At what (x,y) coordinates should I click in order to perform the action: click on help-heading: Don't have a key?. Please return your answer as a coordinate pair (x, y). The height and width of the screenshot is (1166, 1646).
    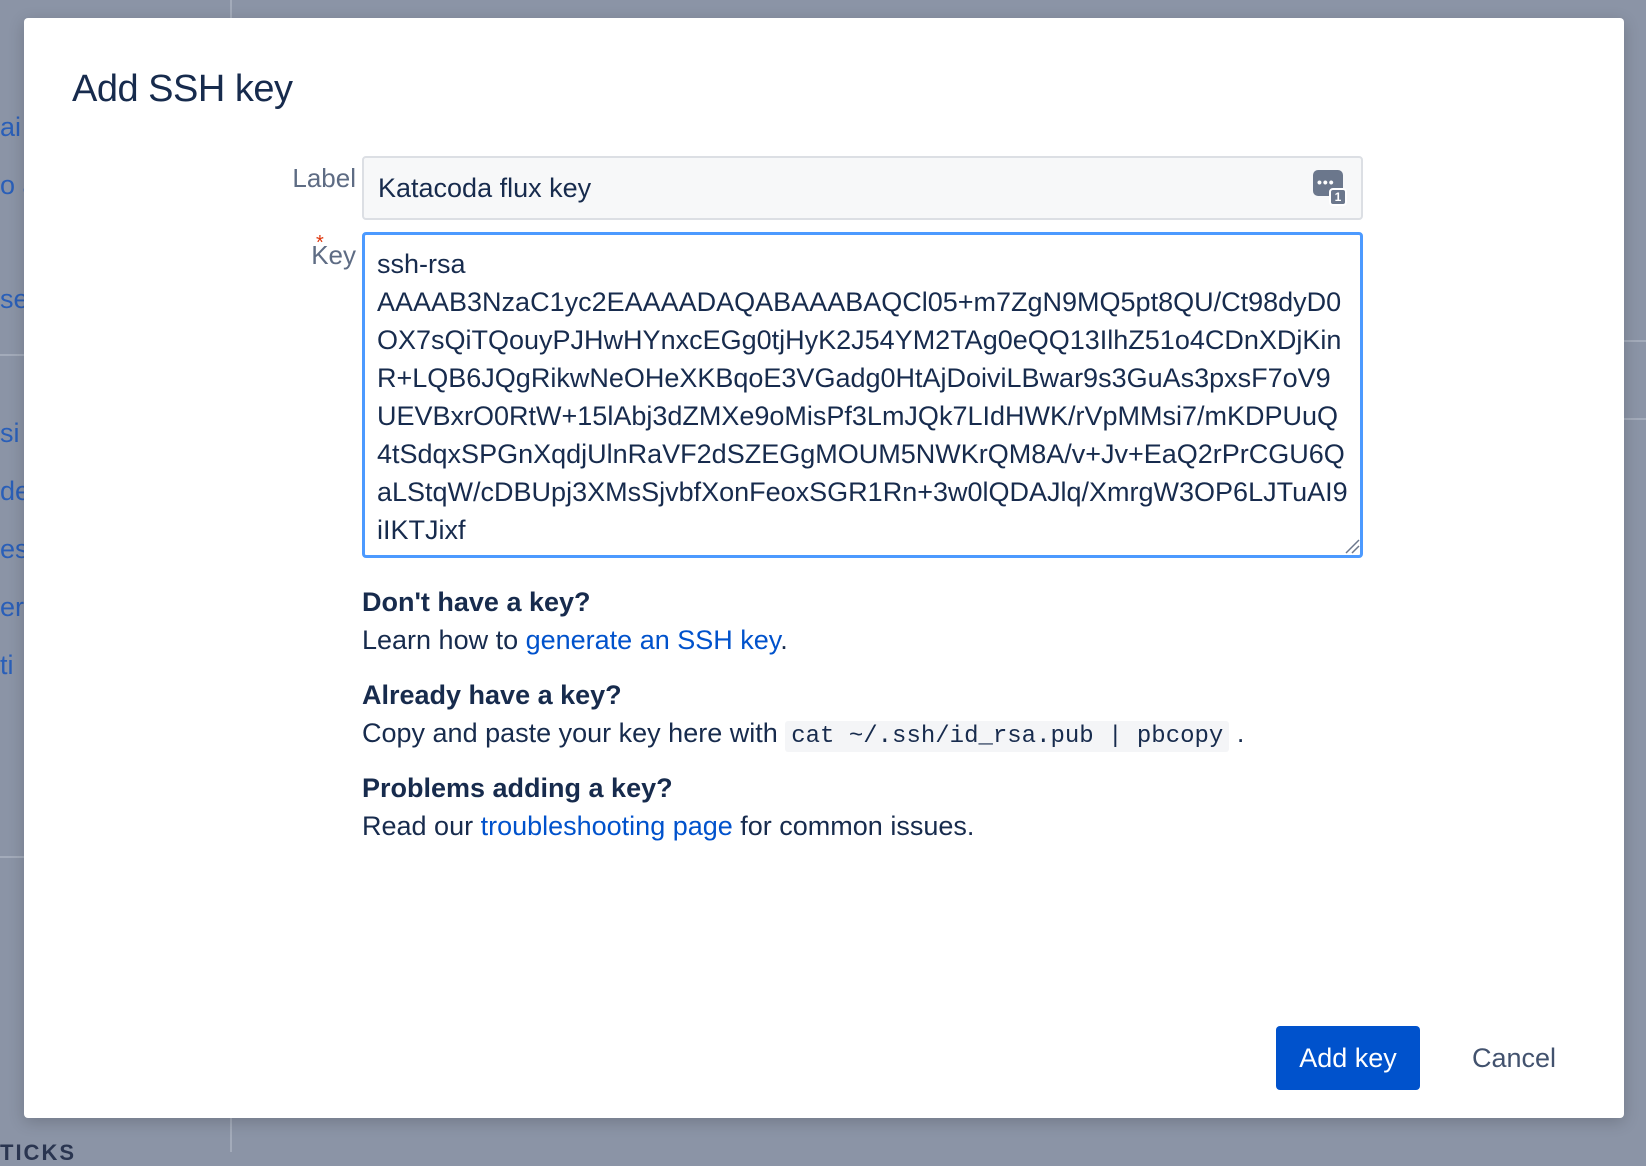
    Looking at the image, I should click on (476, 602).